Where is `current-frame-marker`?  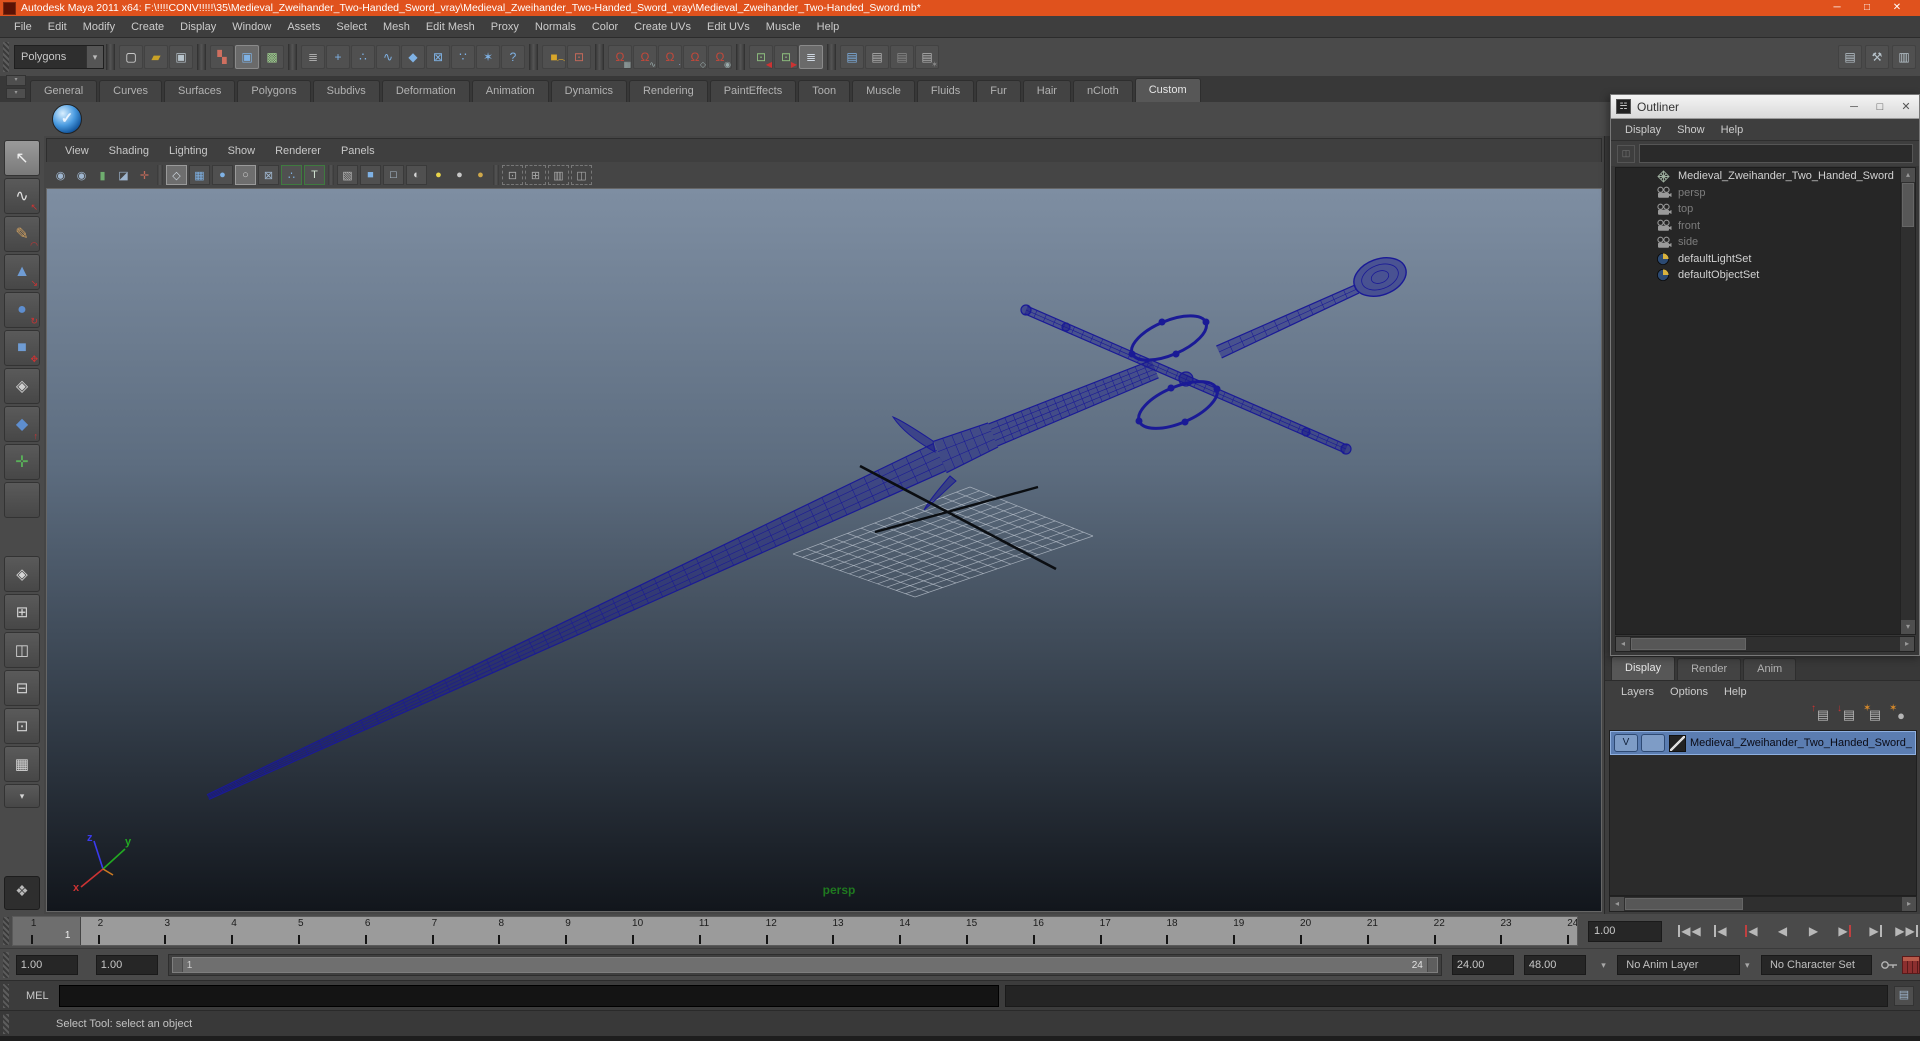 current-frame-marker is located at coordinates (46, 931).